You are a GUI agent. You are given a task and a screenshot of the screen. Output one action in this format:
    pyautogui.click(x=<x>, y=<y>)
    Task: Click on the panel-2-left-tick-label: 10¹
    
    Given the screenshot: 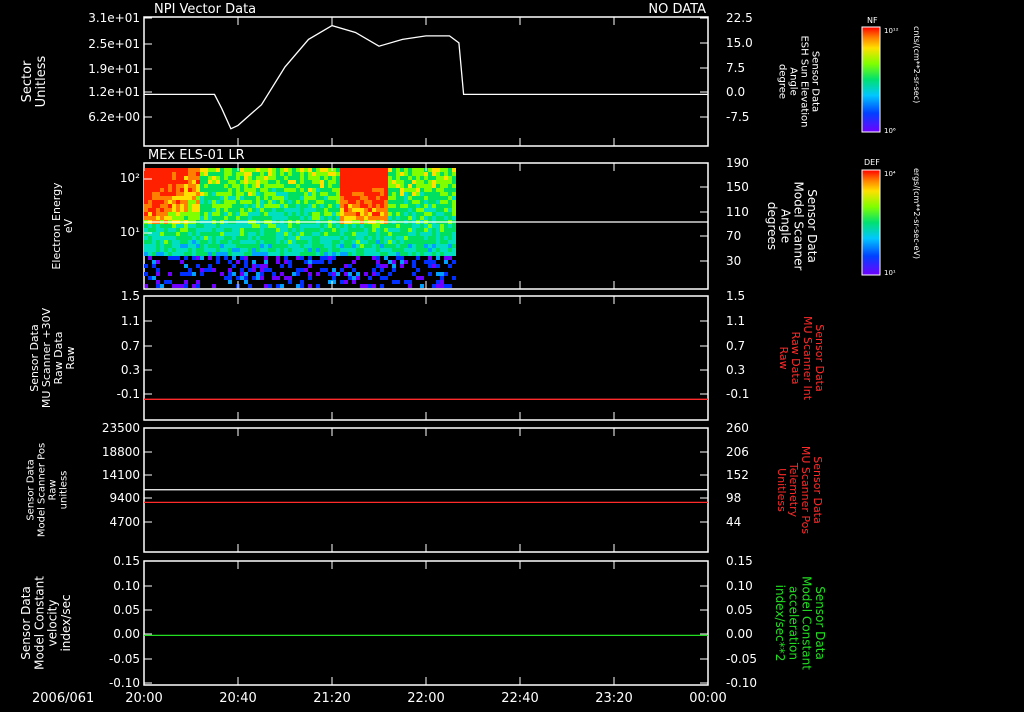 What is the action you would take?
    pyautogui.click(x=130, y=232)
    